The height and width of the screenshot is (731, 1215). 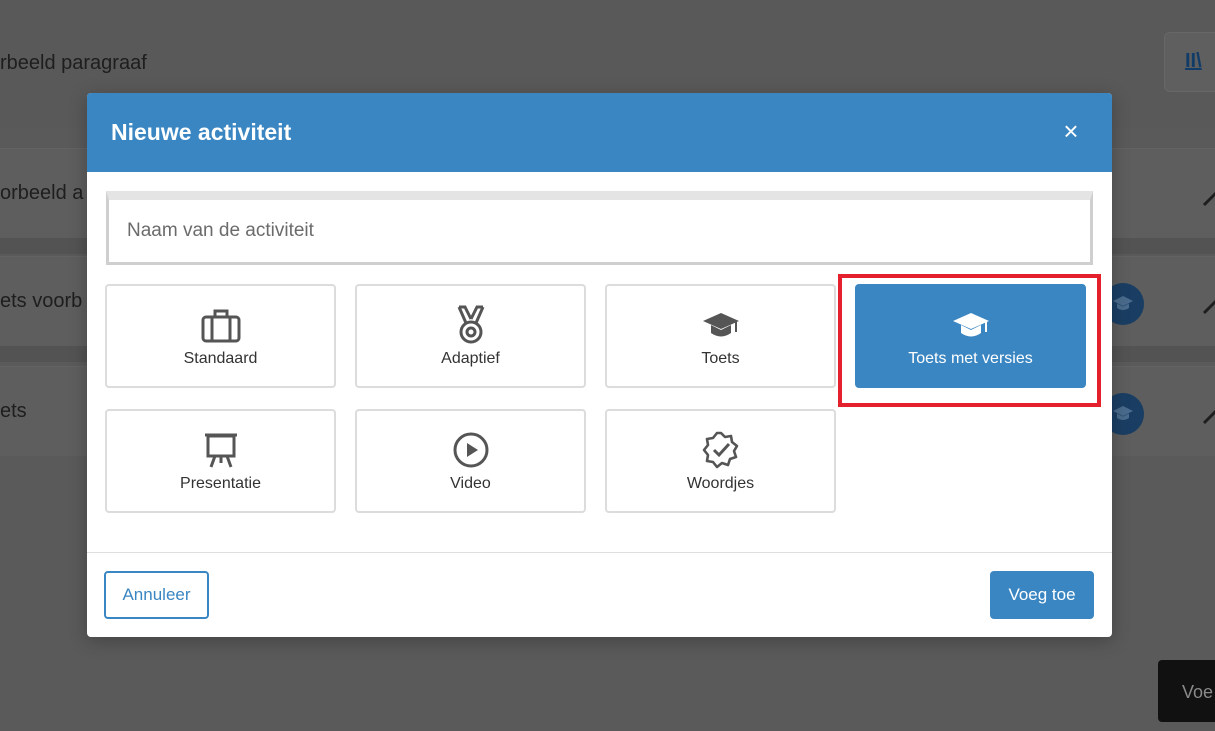 I want to click on background-add-button: Voe, so click(x=1186, y=691).